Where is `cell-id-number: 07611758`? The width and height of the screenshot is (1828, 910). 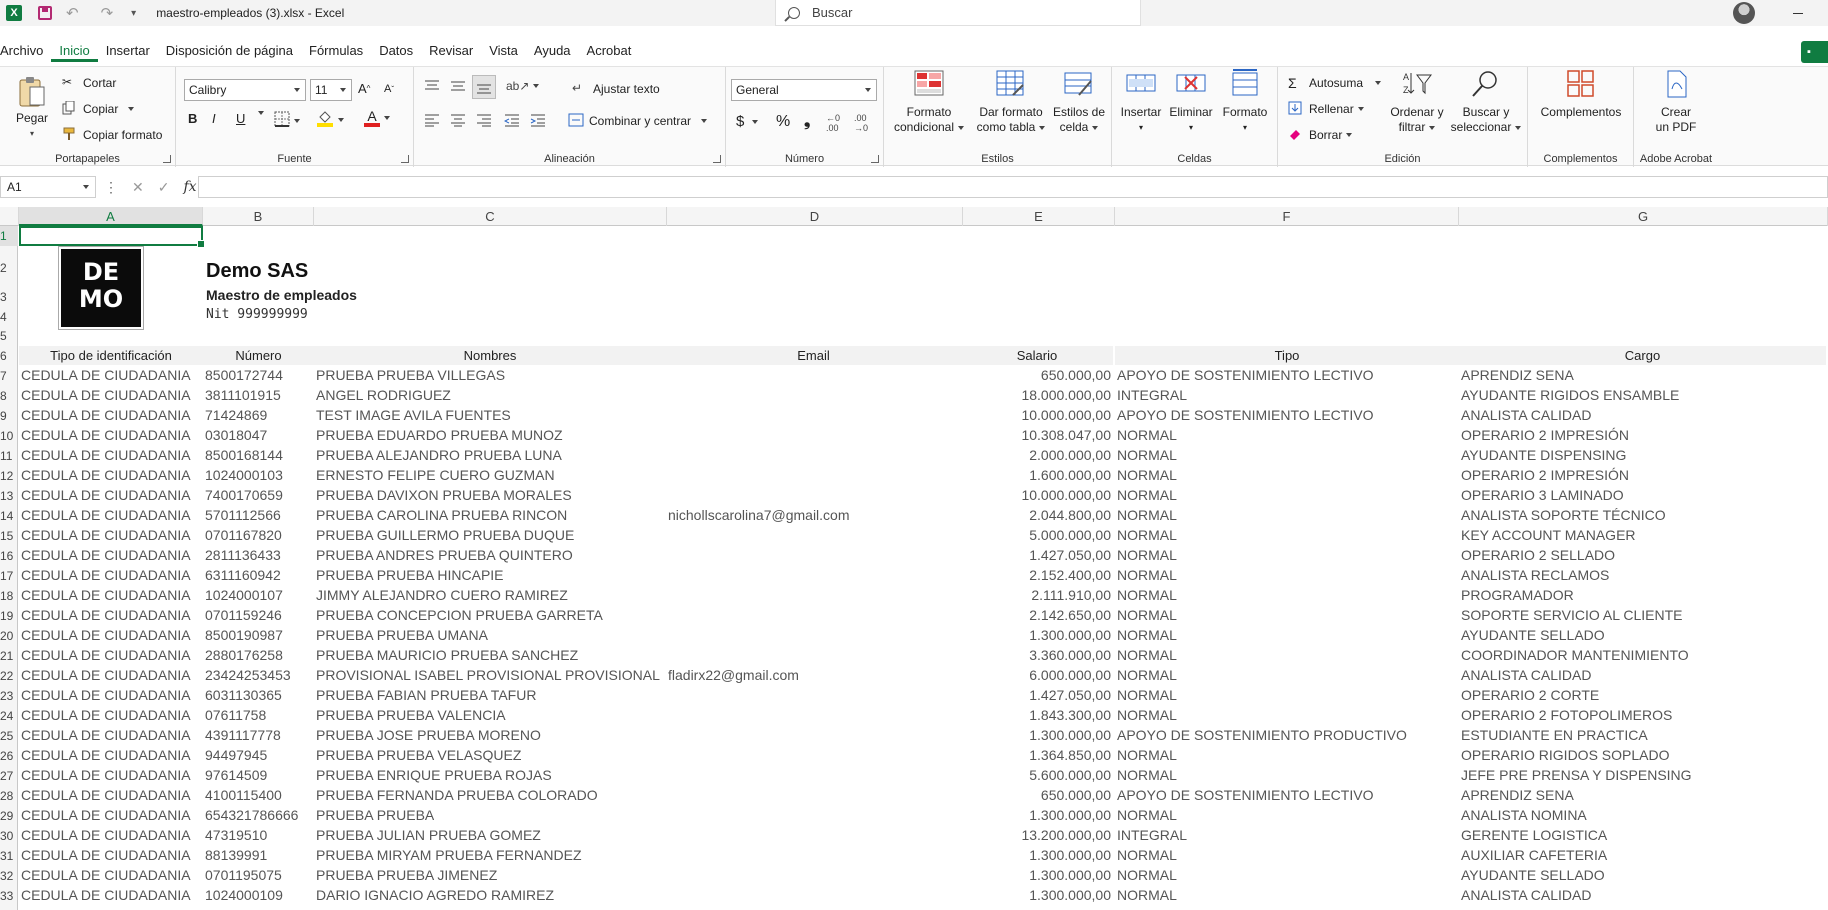 cell-id-number: 07611758 is located at coordinates (235, 715).